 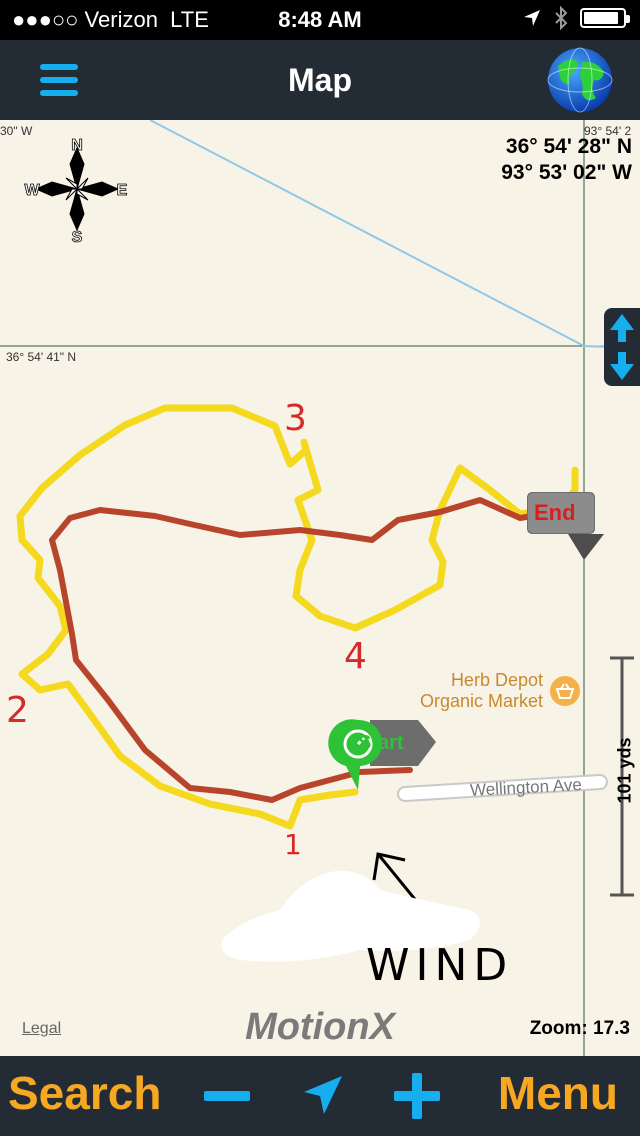 I want to click on annotation-4: 4, so click(x=355, y=656).